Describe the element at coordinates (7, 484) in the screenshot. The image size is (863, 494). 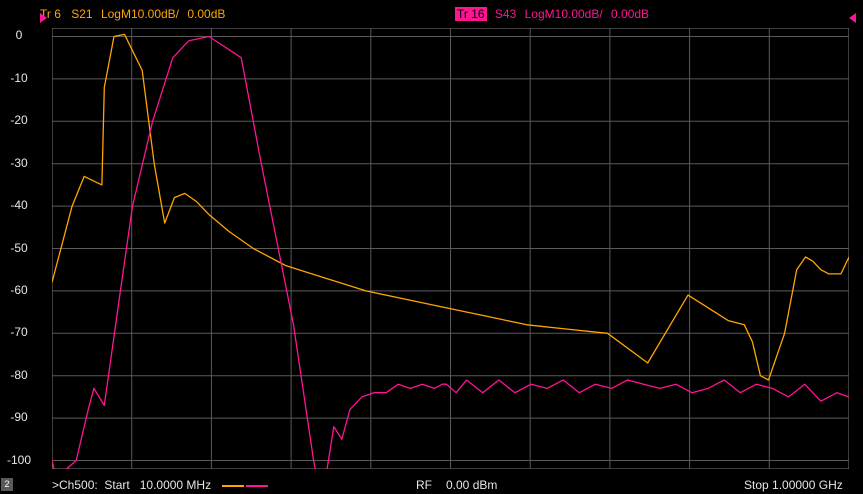
I see `channel-window-badge: 2` at that location.